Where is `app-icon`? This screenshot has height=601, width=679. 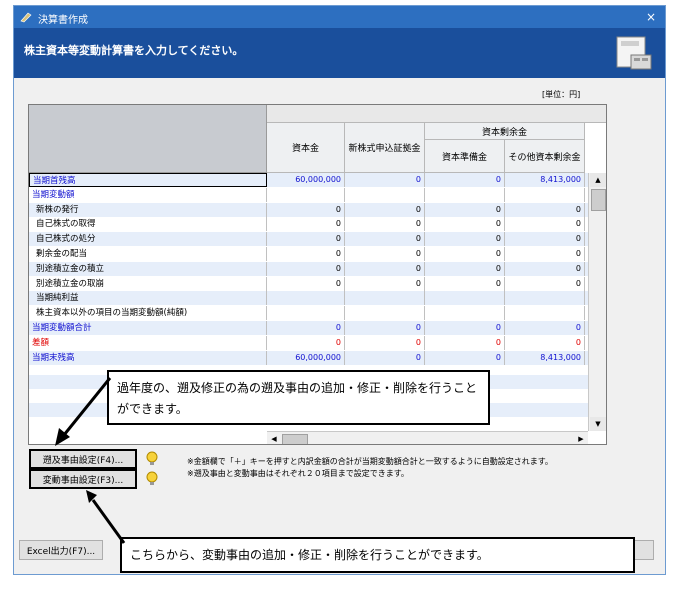
app-icon is located at coordinates (26, 17).